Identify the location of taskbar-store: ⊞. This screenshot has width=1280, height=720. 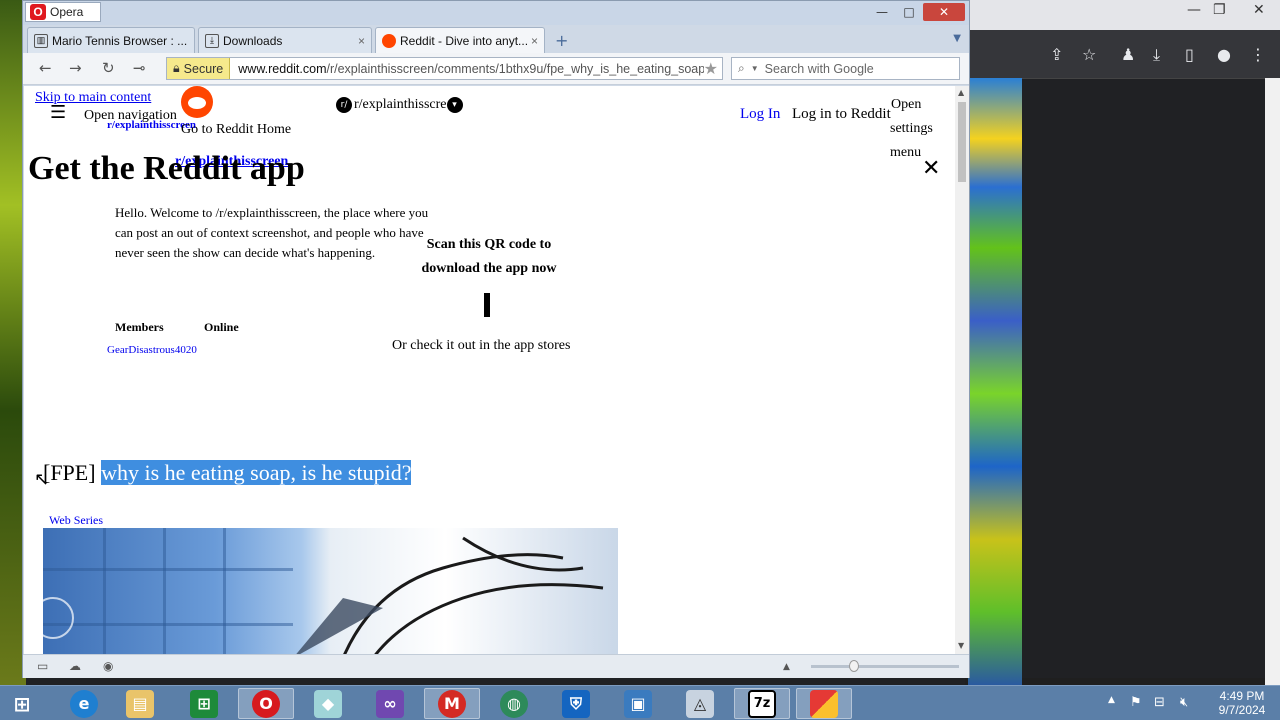
(204, 703).